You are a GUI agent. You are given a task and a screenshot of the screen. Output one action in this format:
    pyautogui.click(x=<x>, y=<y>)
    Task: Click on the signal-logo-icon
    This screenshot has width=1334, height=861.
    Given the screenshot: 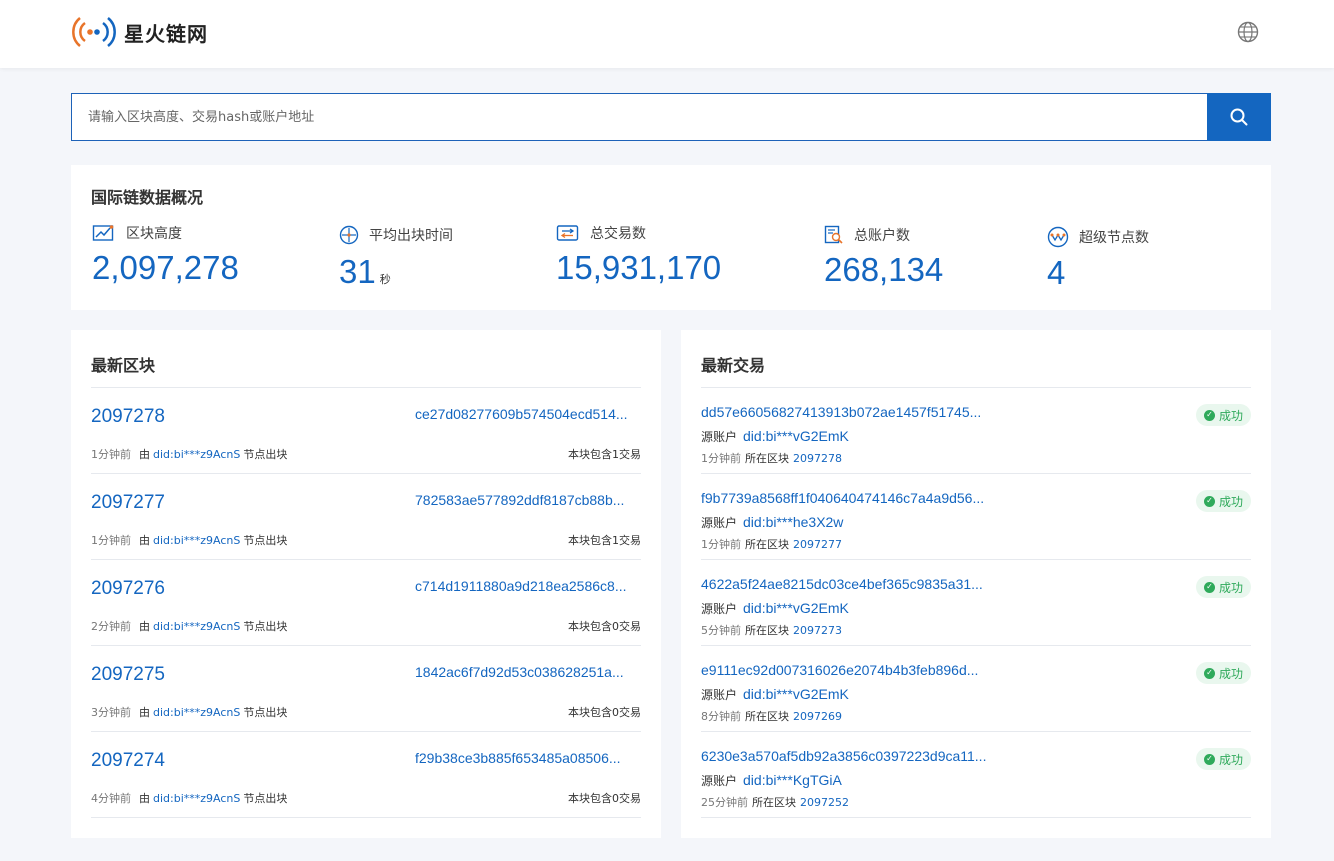 What is the action you would take?
    pyautogui.click(x=94, y=32)
    